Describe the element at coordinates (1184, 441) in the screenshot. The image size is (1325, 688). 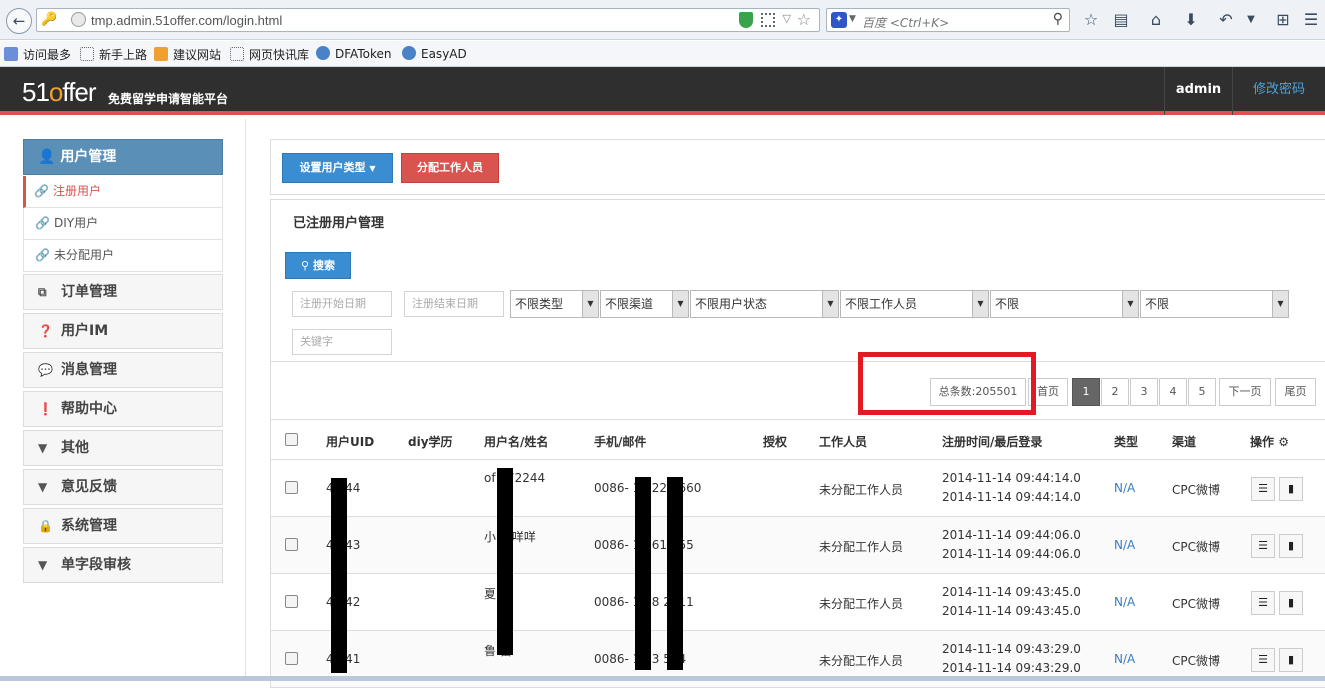
I see `column-channel: 渠道` at that location.